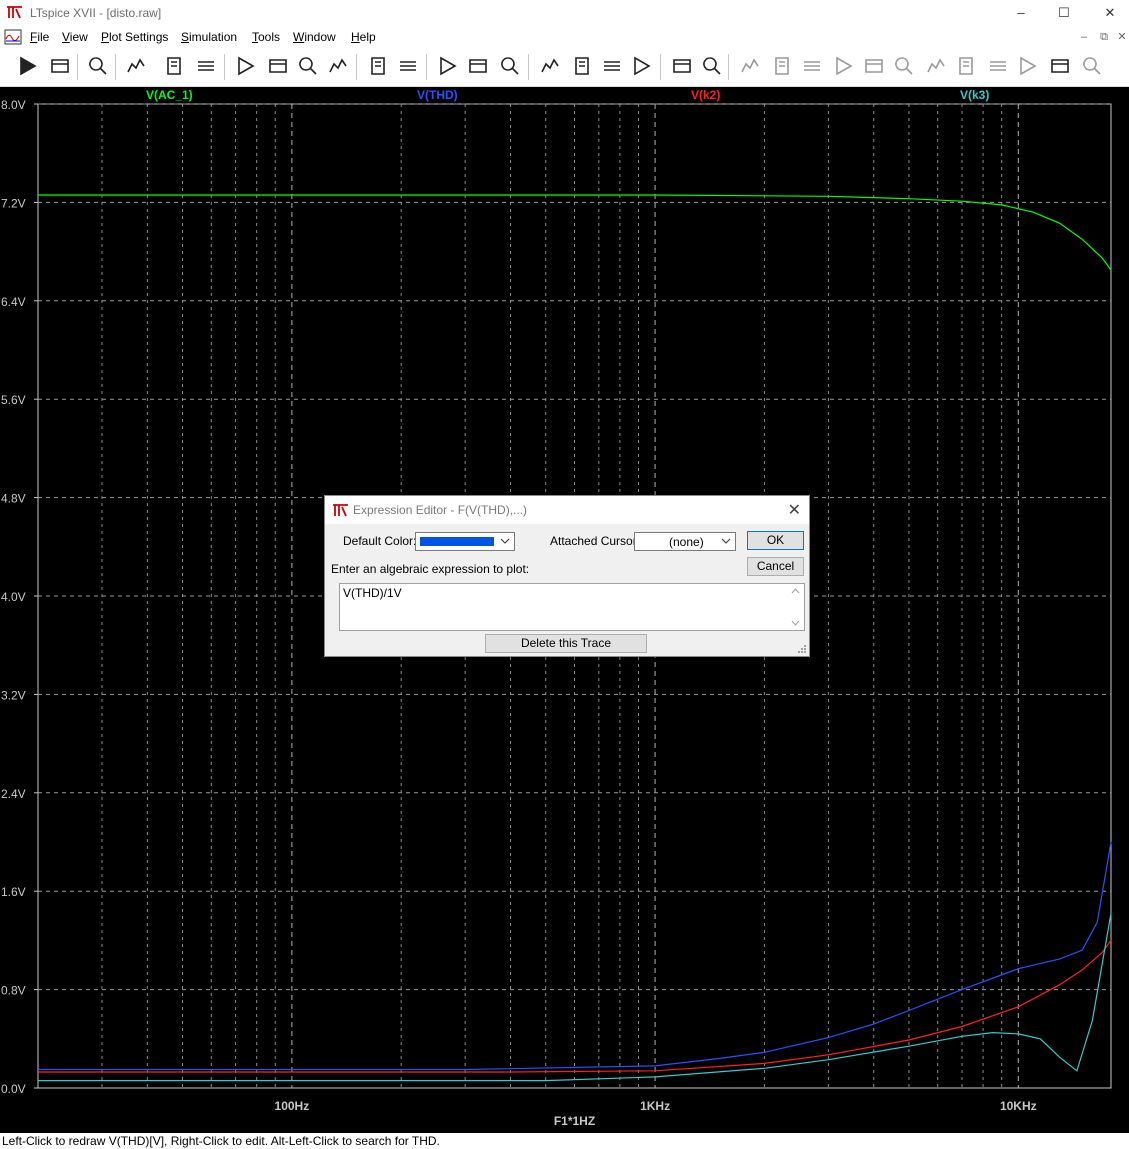  What do you see at coordinates (566, 643) in the screenshot?
I see `delete-trace-button: Delete this Trace` at bounding box center [566, 643].